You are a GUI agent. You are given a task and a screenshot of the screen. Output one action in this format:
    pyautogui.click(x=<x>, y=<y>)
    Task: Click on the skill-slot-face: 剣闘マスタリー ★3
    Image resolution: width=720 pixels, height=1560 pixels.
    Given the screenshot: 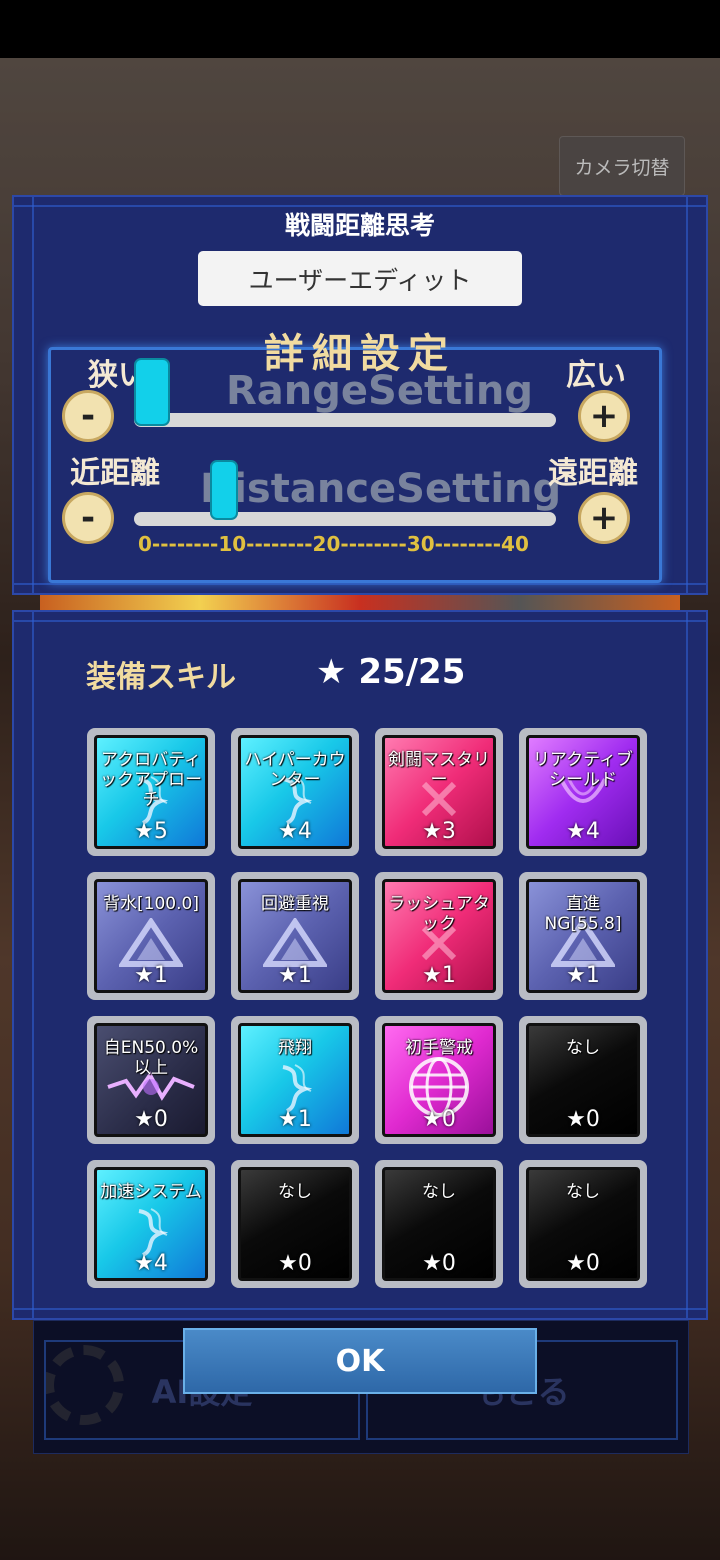 What is the action you would take?
    pyautogui.click(x=439, y=792)
    